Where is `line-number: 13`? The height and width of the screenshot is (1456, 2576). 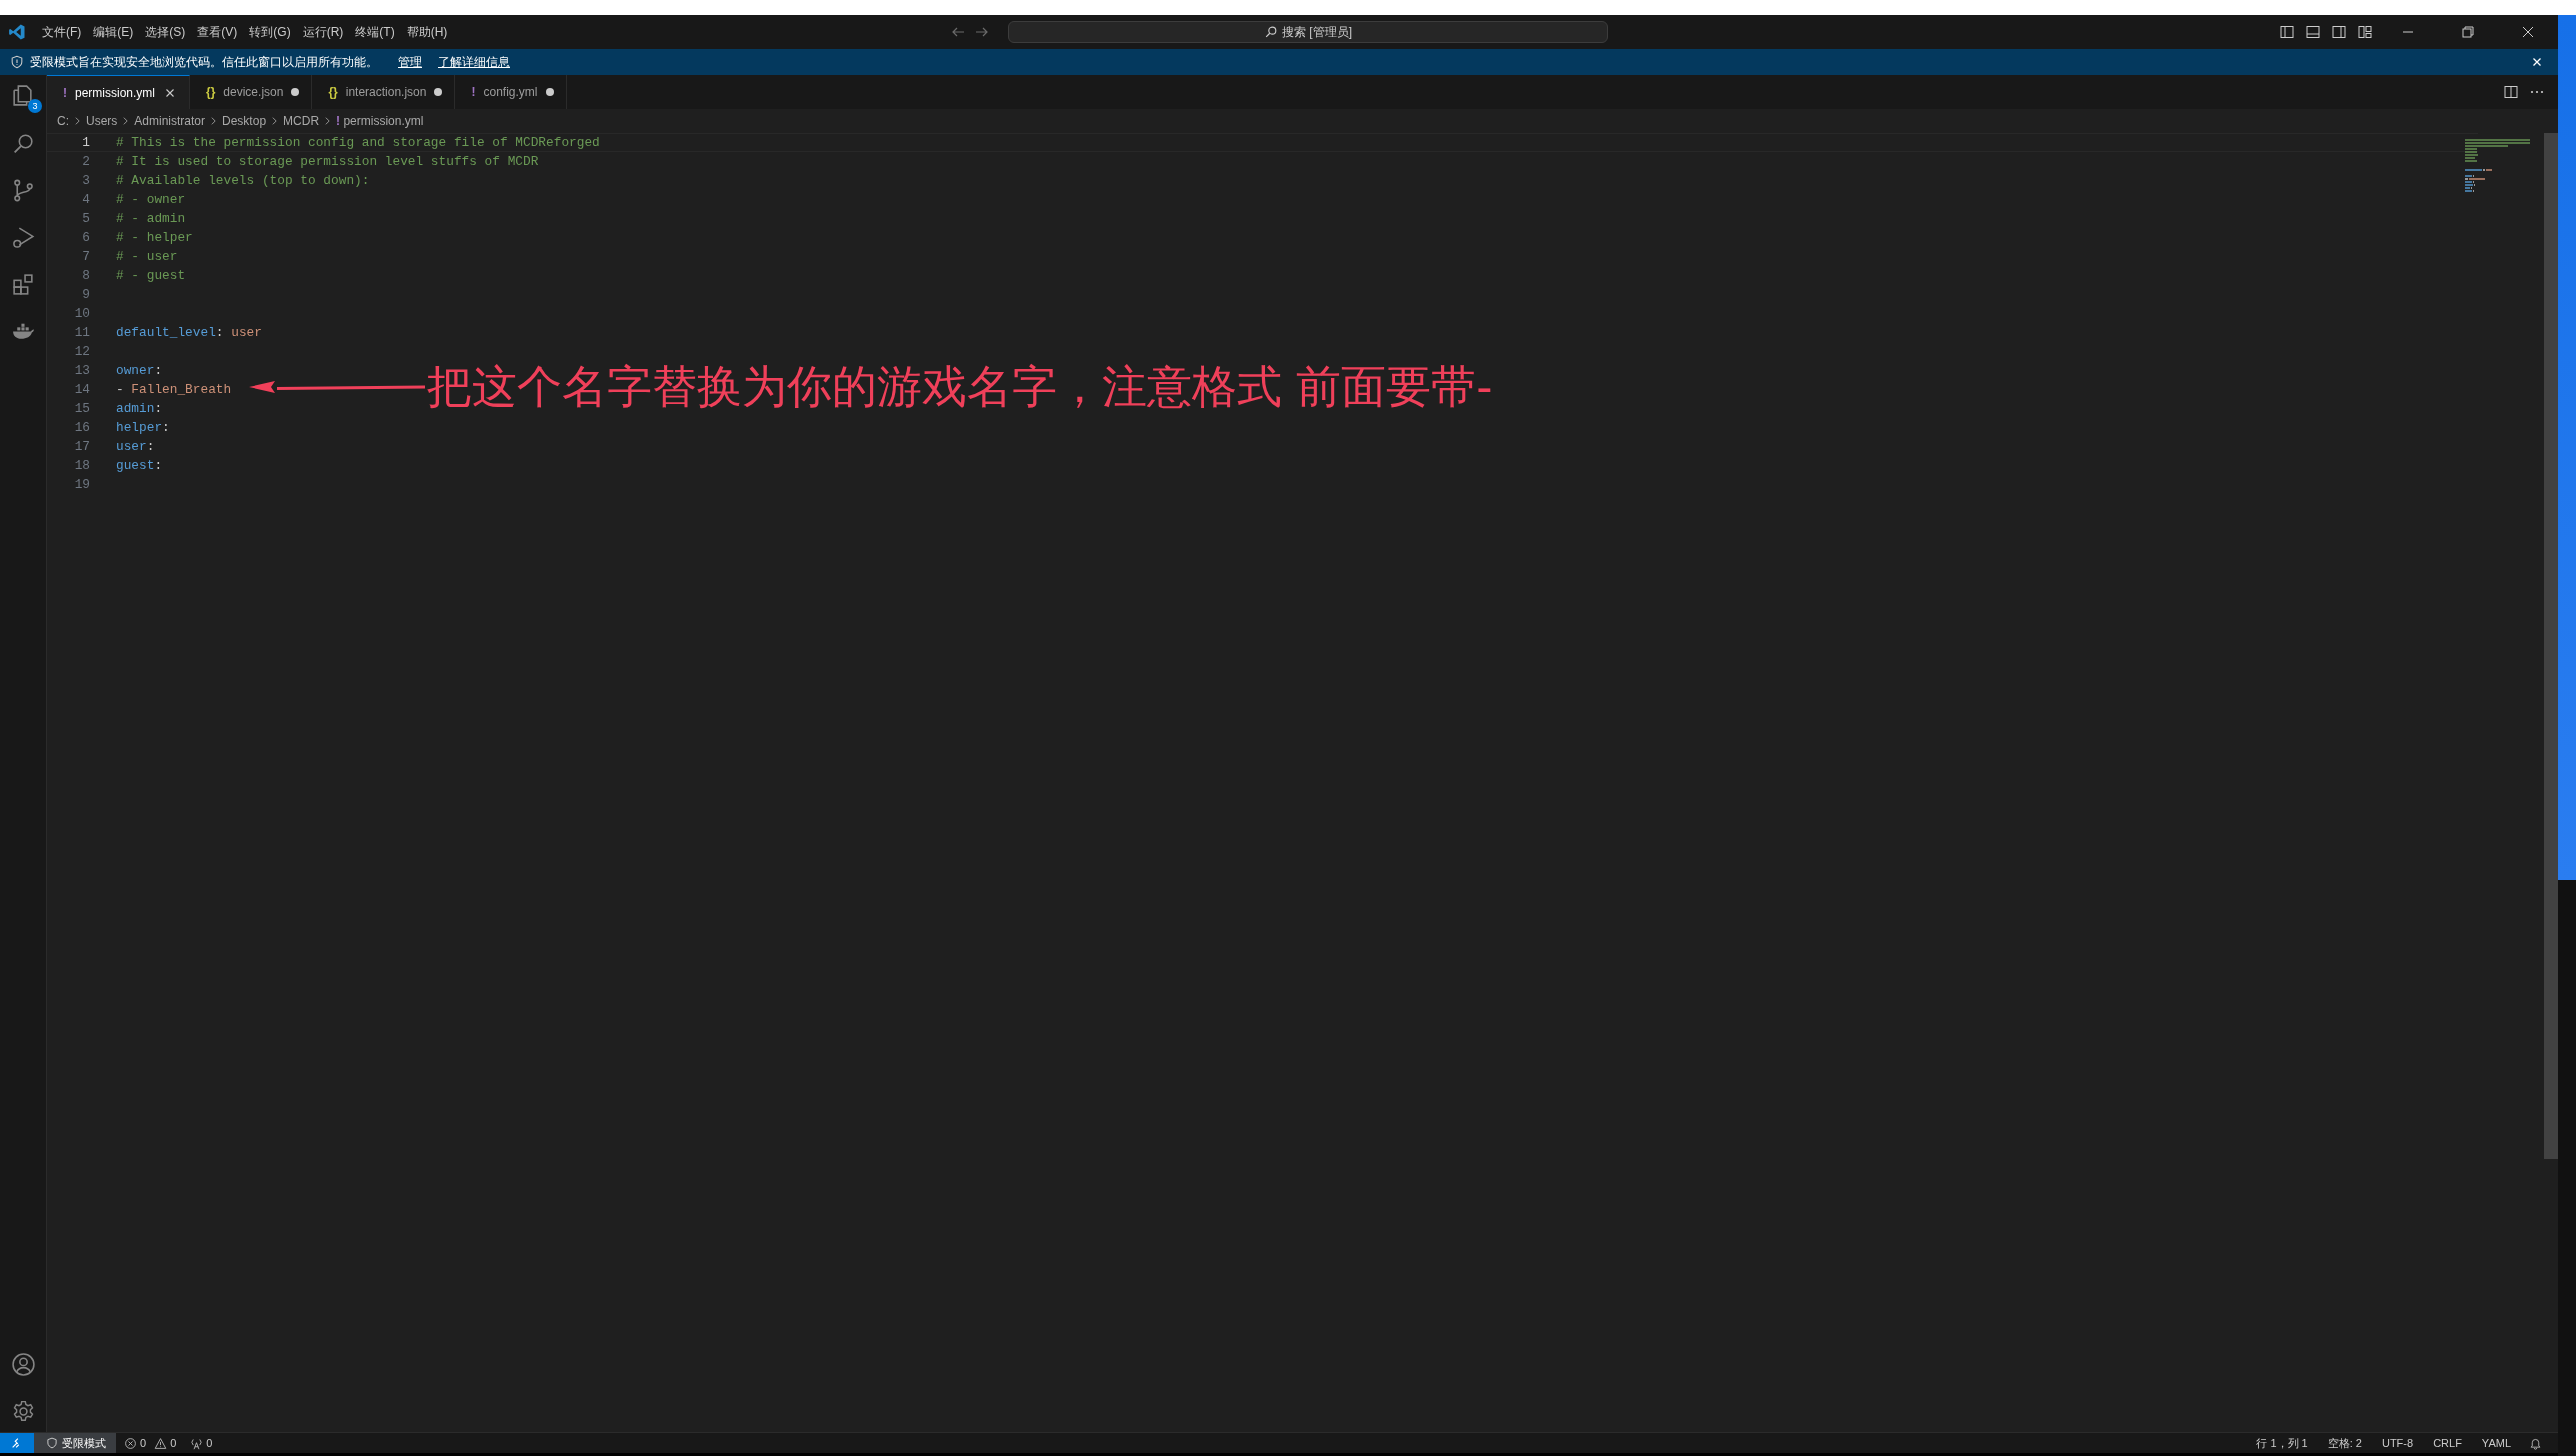
line-number: 13 is located at coordinates (82, 370).